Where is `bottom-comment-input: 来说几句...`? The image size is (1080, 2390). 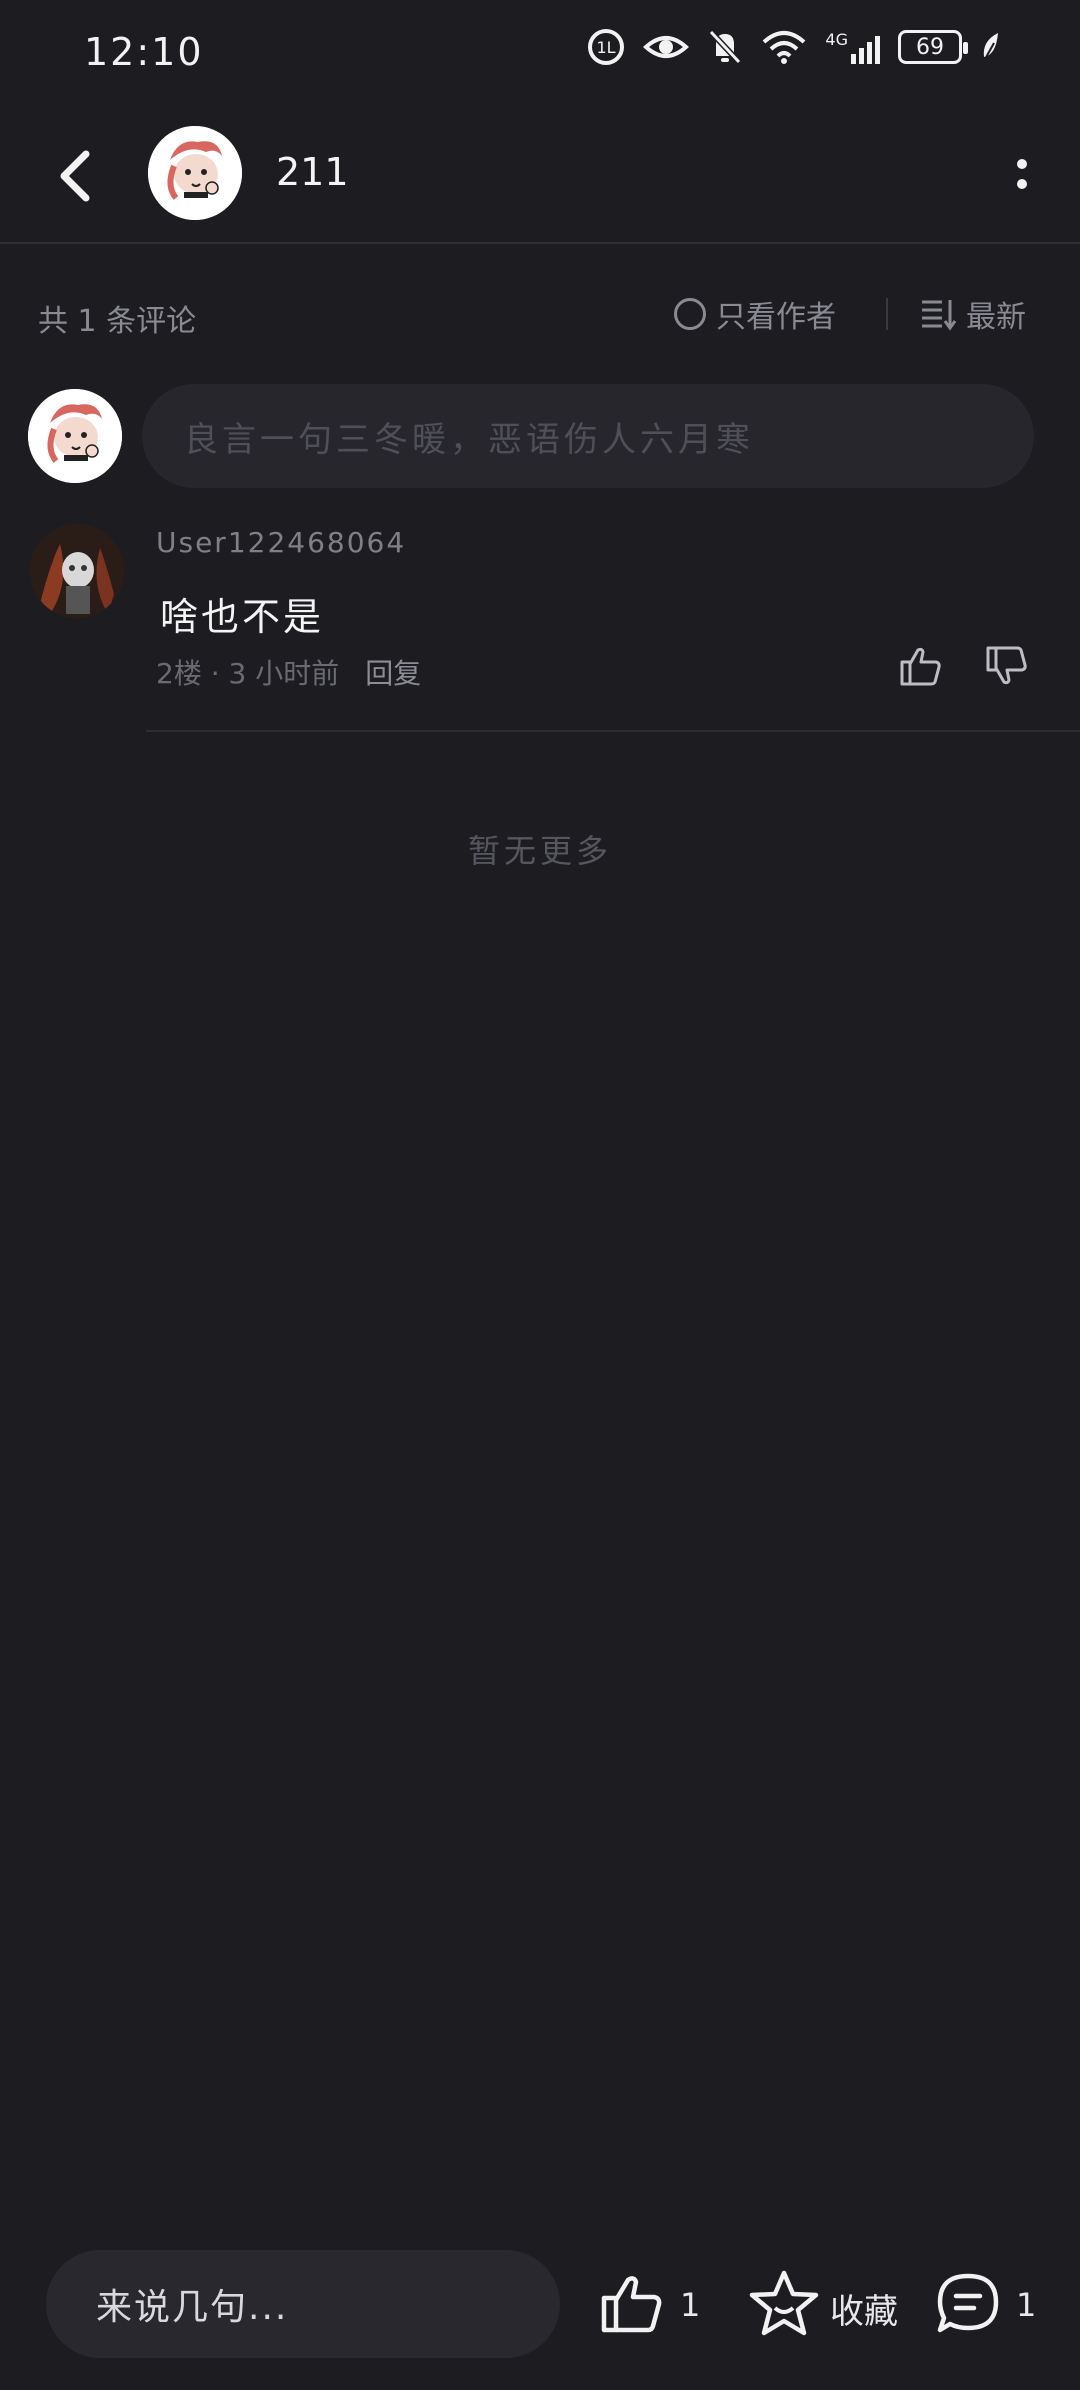 bottom-comment-input: 来说几句... is located at coordinates (303, 2304).